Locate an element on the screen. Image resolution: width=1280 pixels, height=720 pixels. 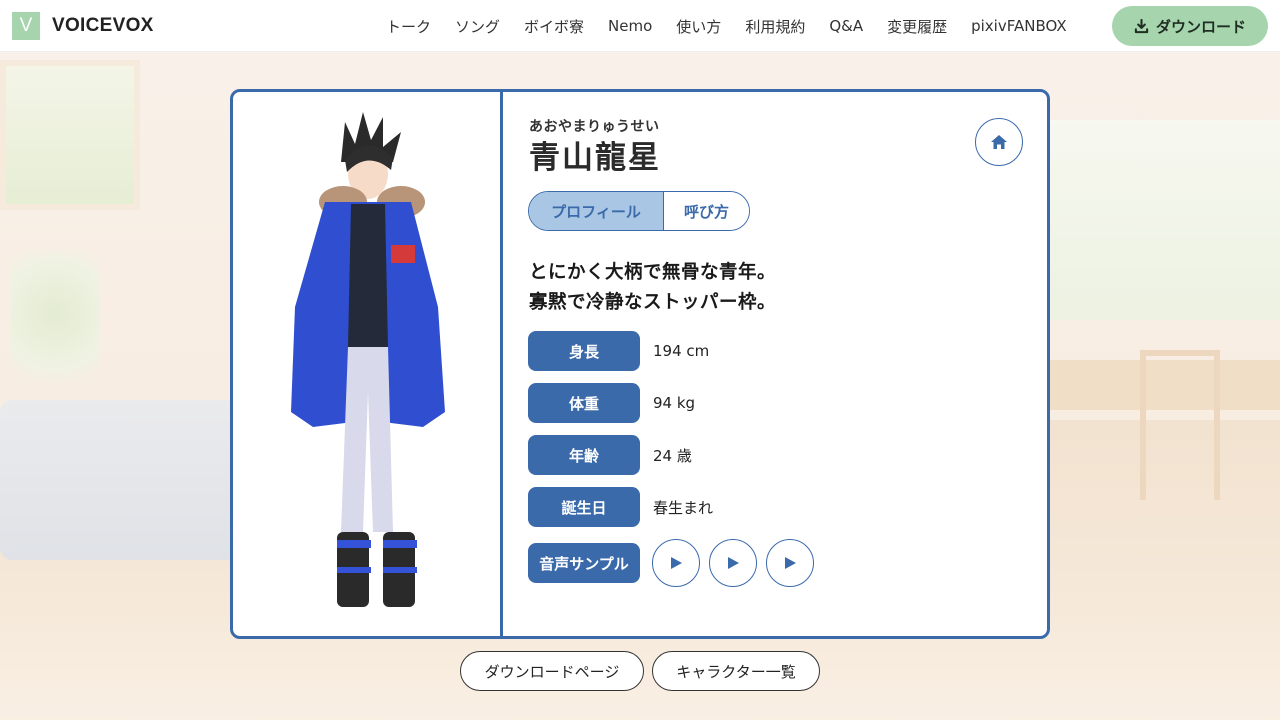
row-value: 春生まれ is located at coordinates (683, 507).